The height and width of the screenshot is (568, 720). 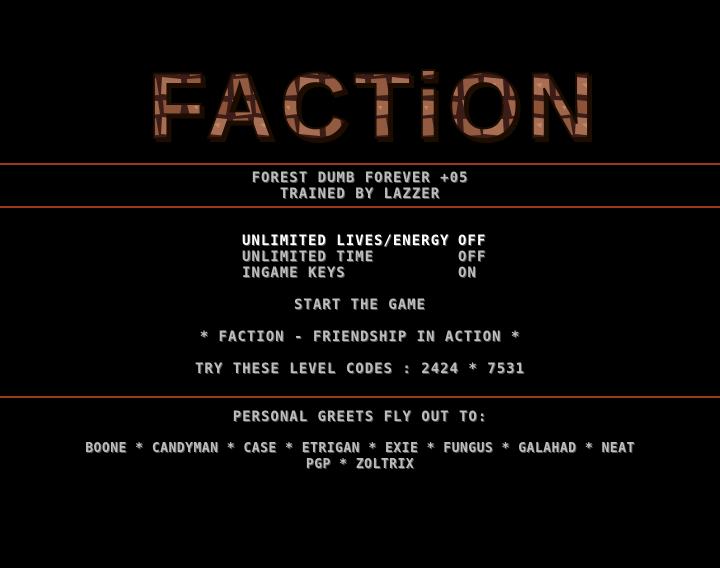 What do you see at coordinates (346, 241) in the screenshot?
I see `option-label: UNLIMITED LIVES/ENERGY` at bounding box center [346, 241].